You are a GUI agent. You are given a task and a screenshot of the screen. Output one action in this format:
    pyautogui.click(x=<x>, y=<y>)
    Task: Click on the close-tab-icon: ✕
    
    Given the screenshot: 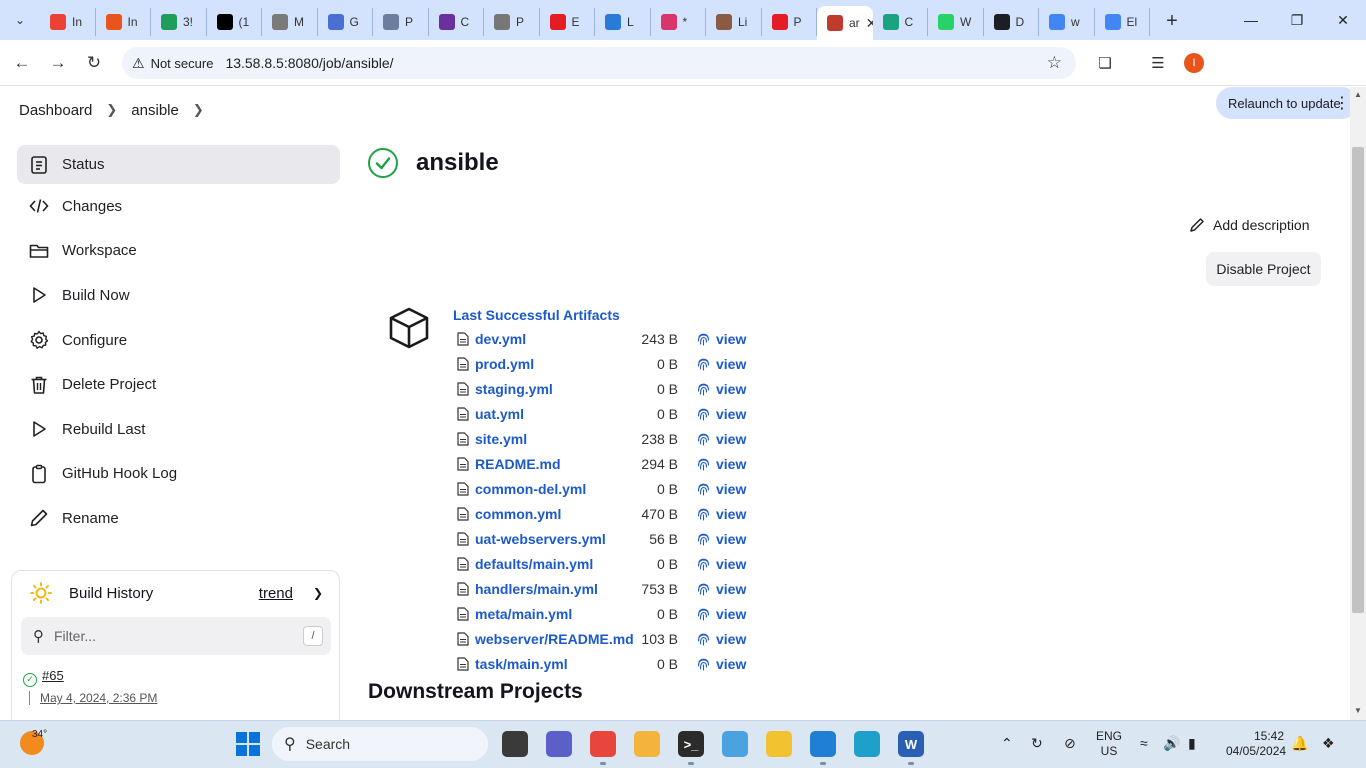 What is the action you would take?
    pyautogui.click(x=869, y=23)
    